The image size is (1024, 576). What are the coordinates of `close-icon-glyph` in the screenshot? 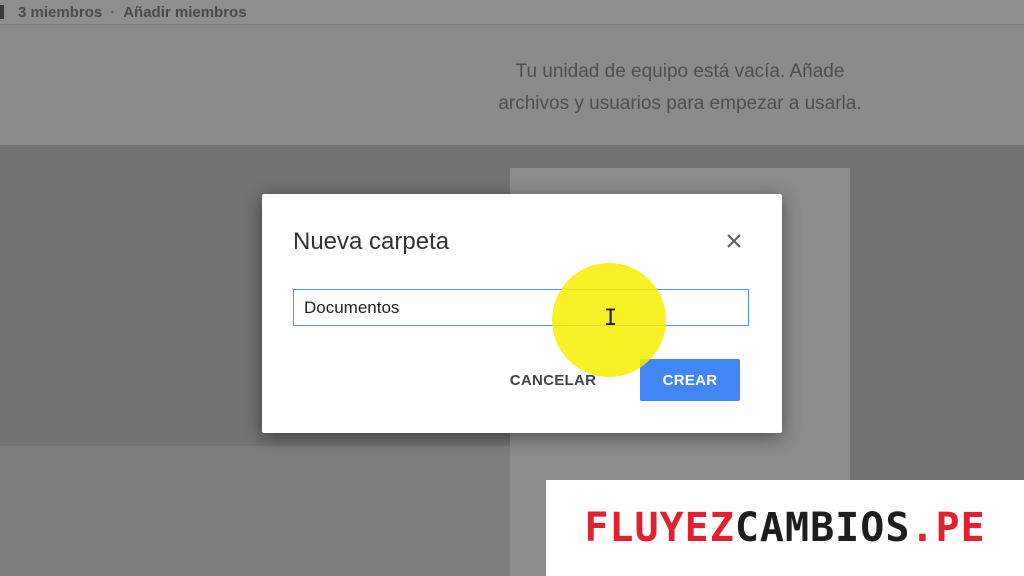 It's located at (734, 241).